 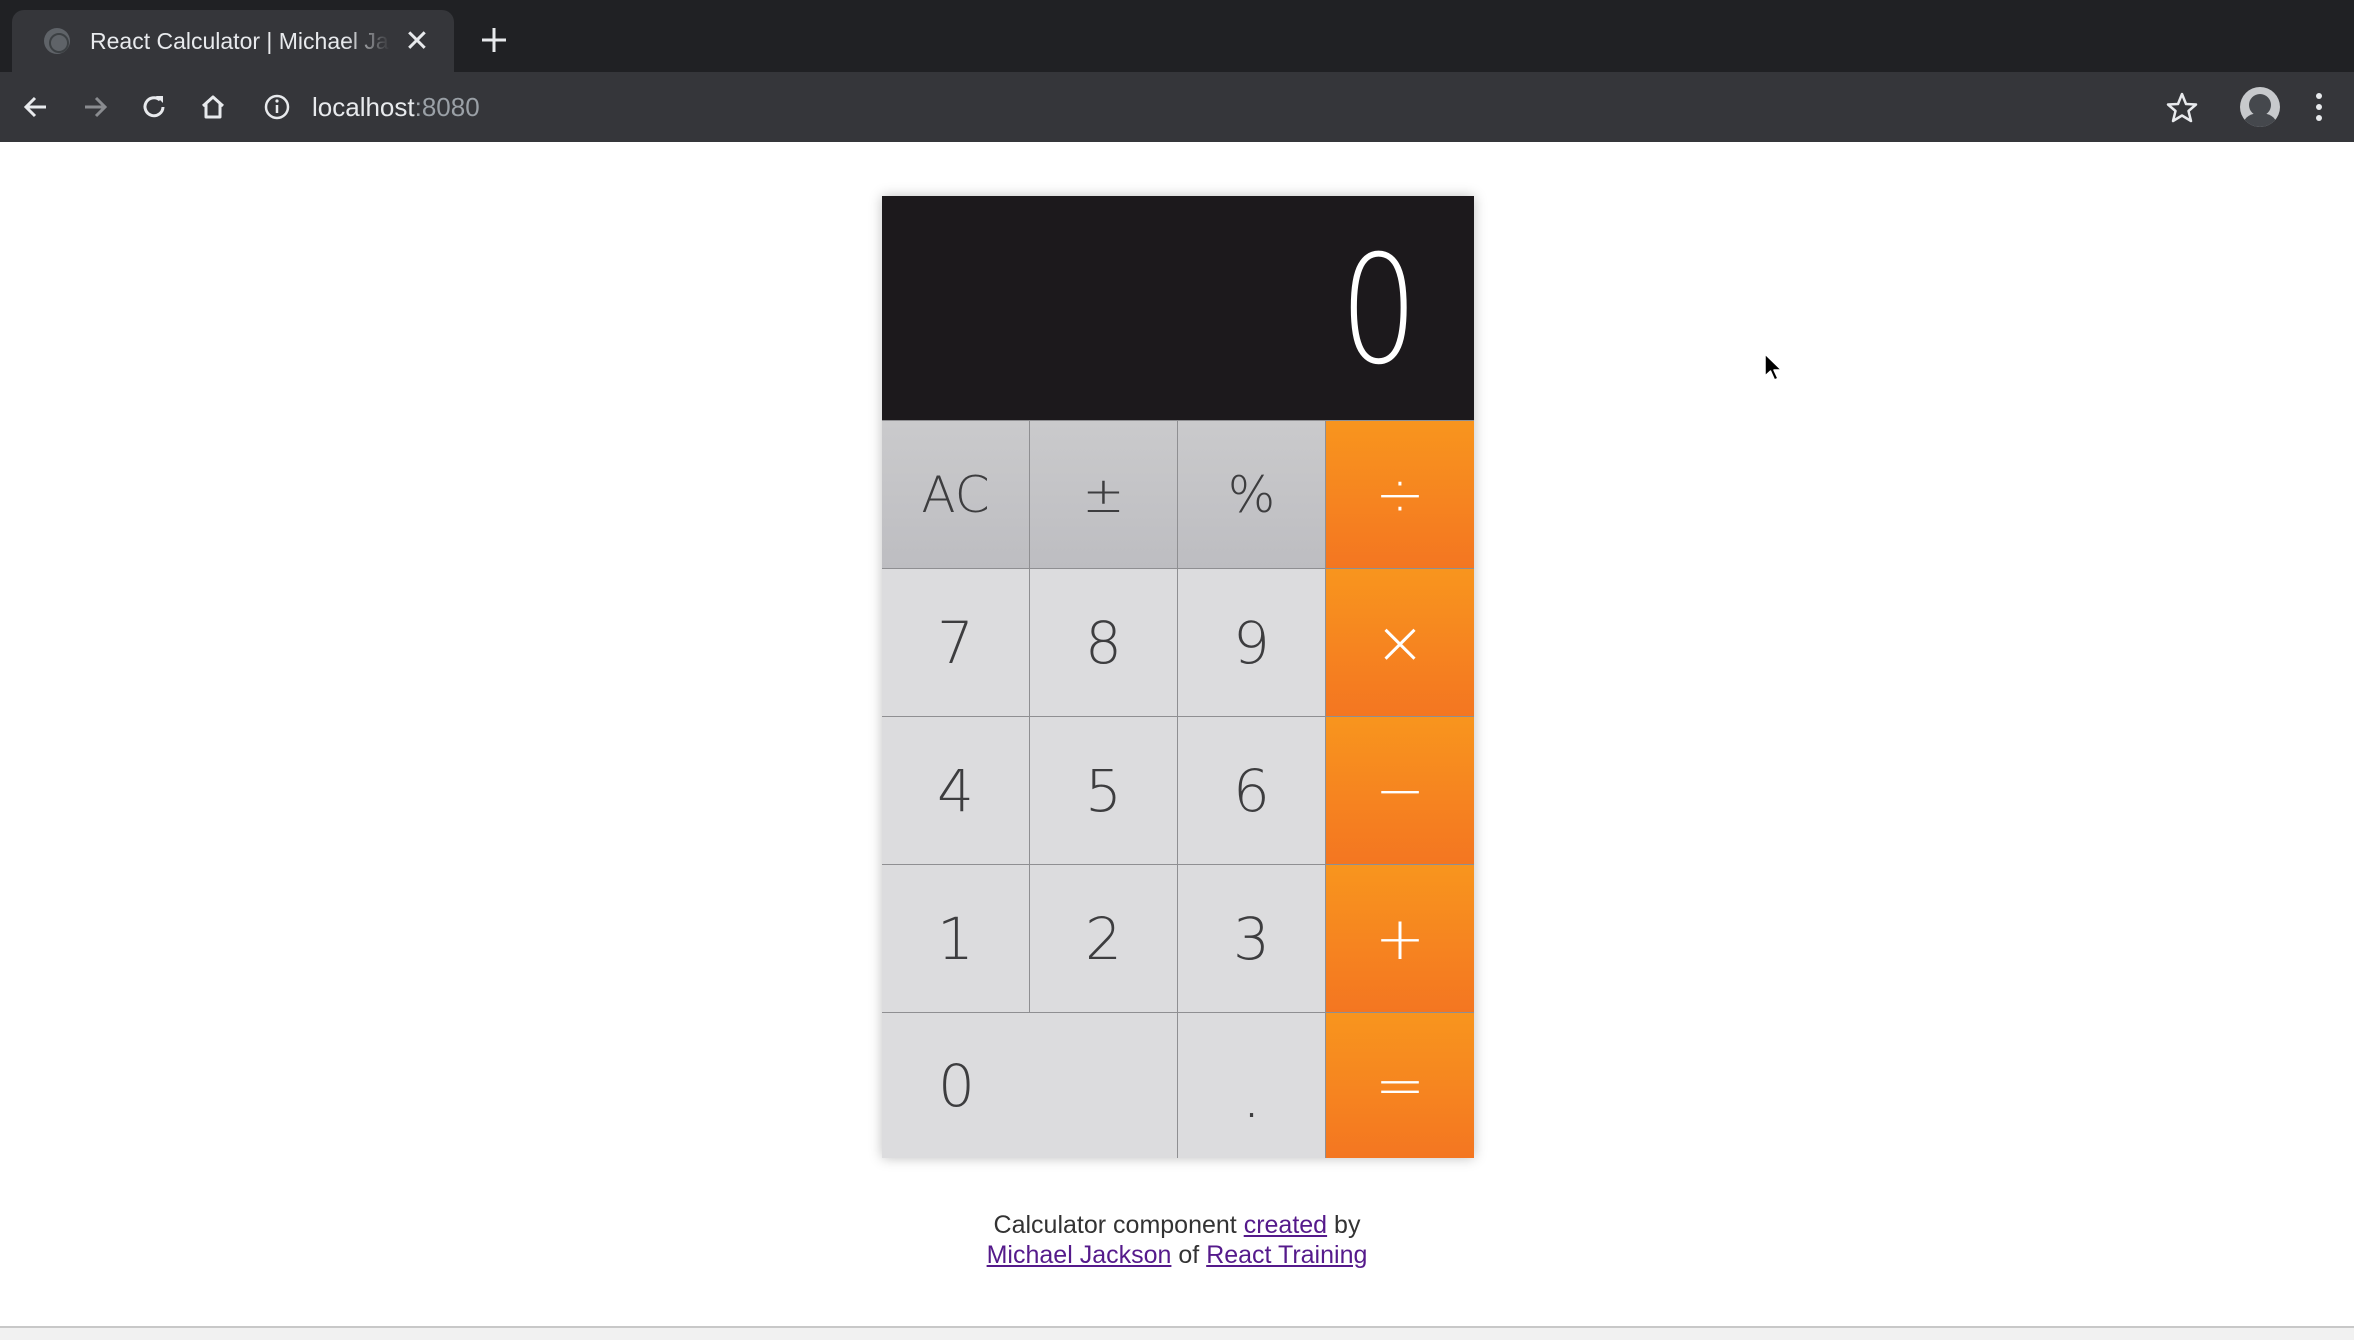 What do you see at coordinates (2182, 108) in the screenshot?
I see `star-icon` at bounding box center [2182, 108].